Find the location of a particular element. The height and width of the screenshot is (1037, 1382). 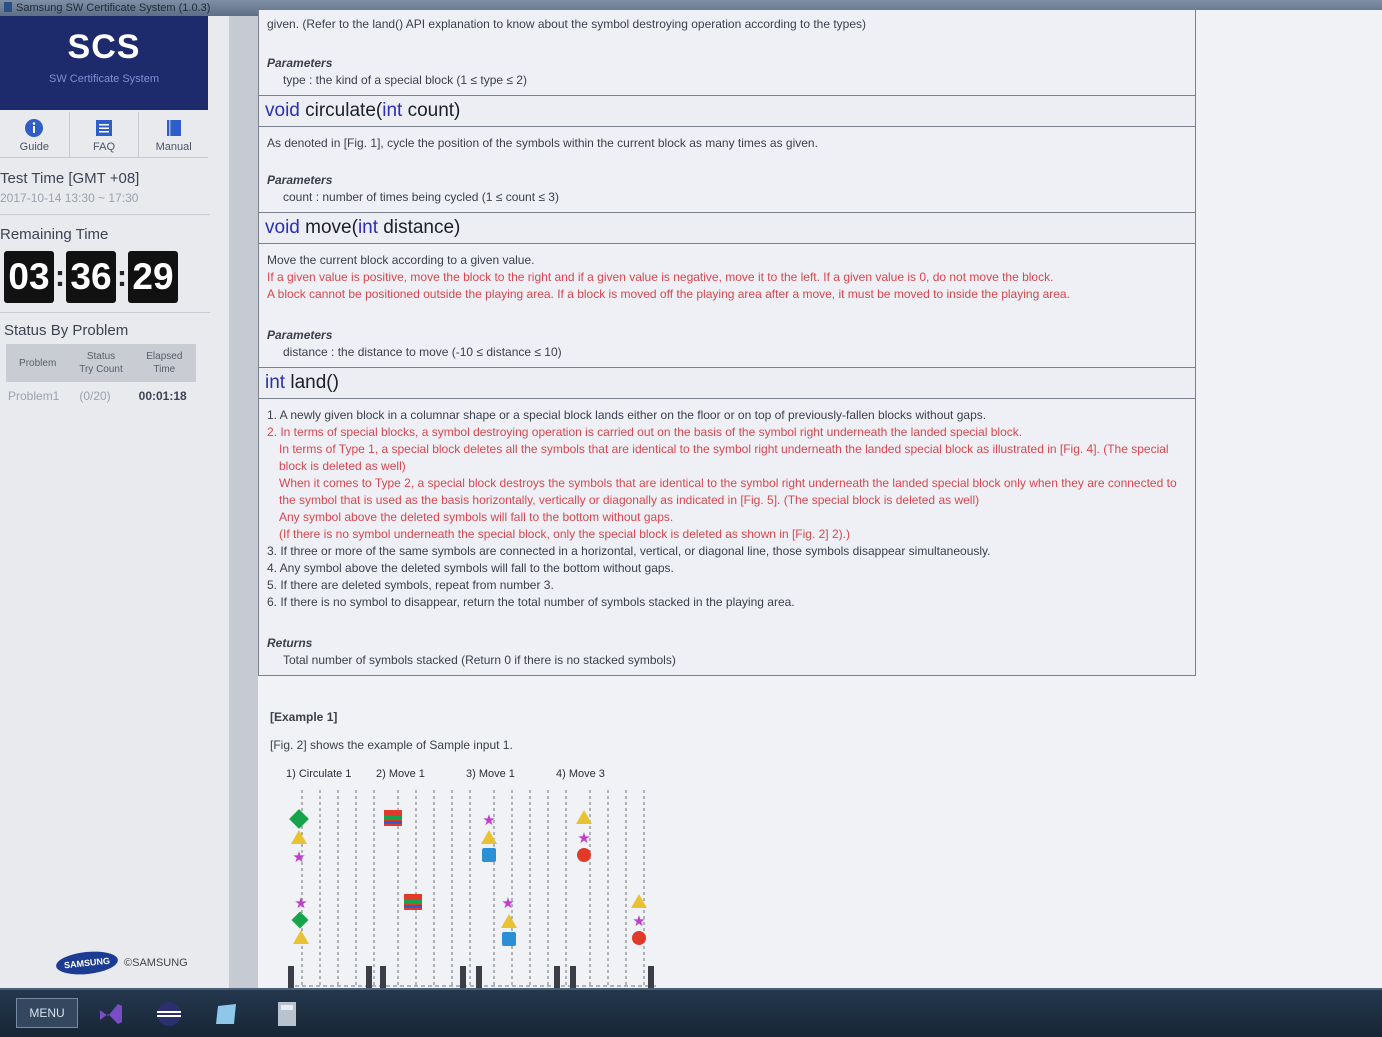

taskbar: MENU is located at coordinates (691, 1012).